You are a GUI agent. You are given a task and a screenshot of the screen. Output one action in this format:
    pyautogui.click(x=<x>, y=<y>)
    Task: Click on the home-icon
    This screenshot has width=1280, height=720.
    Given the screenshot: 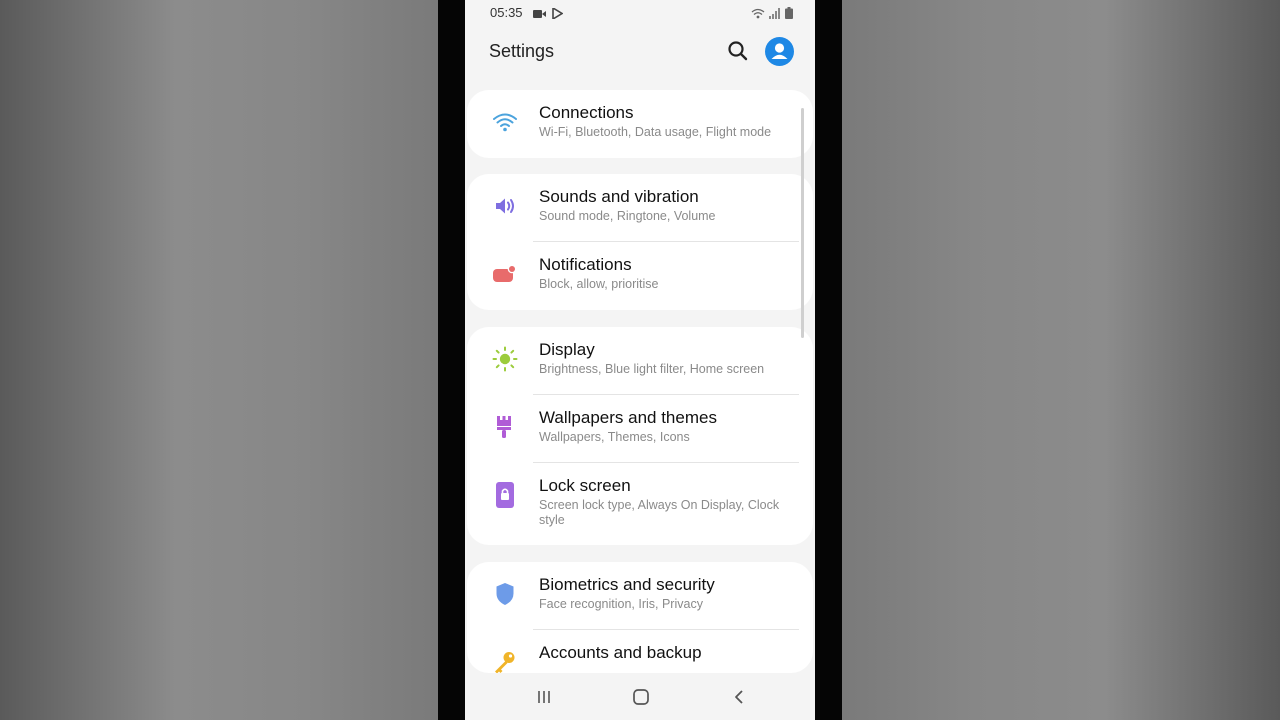 What is the action you would take?
    pyautogui.click(x=641, y=697)
    